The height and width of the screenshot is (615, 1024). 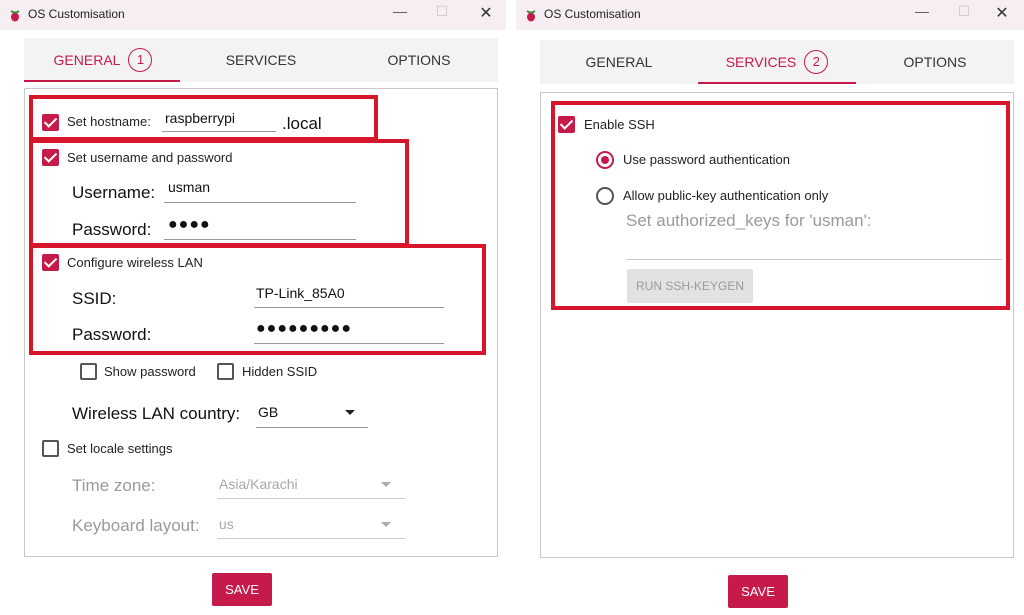 I want to click on ssid-value: TP-Link_85A0, so click(x=300, y=293).